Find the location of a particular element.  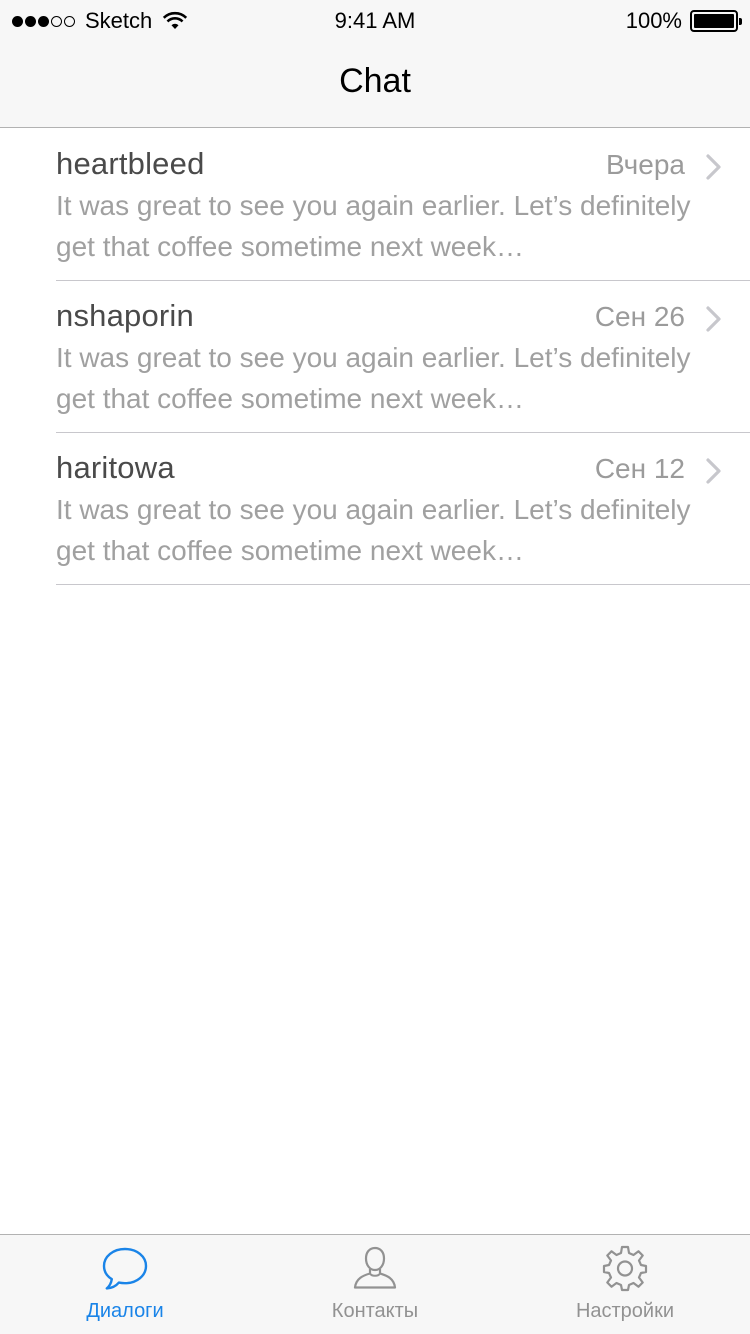

row-divider is located at coordinates (403, 584).